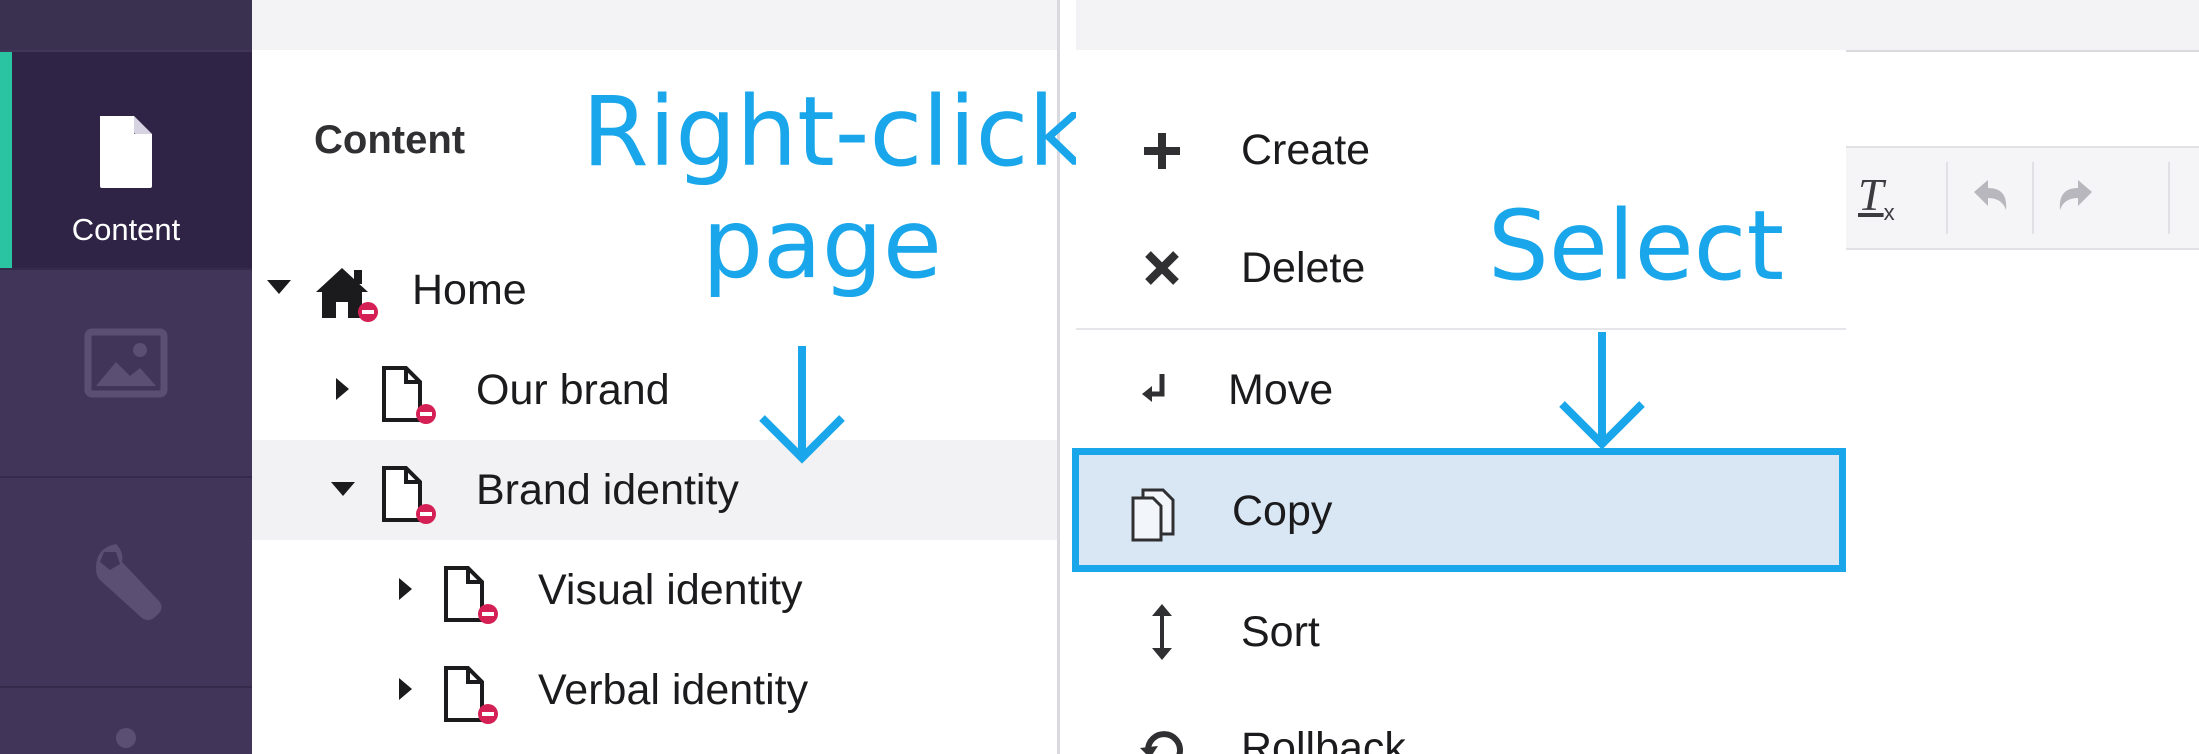 Image resolution: width=2199 pixels, height=754 pixels. I want to click on menu-item-move: Move, so click(1461, 391).